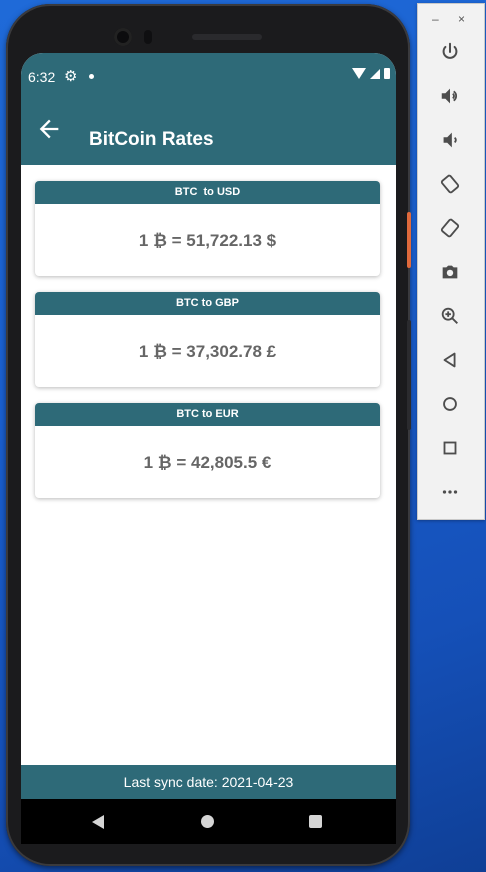  I want to click on rate-card-value: 1 ₿ = 42,805.5 €, so click(207, 462).